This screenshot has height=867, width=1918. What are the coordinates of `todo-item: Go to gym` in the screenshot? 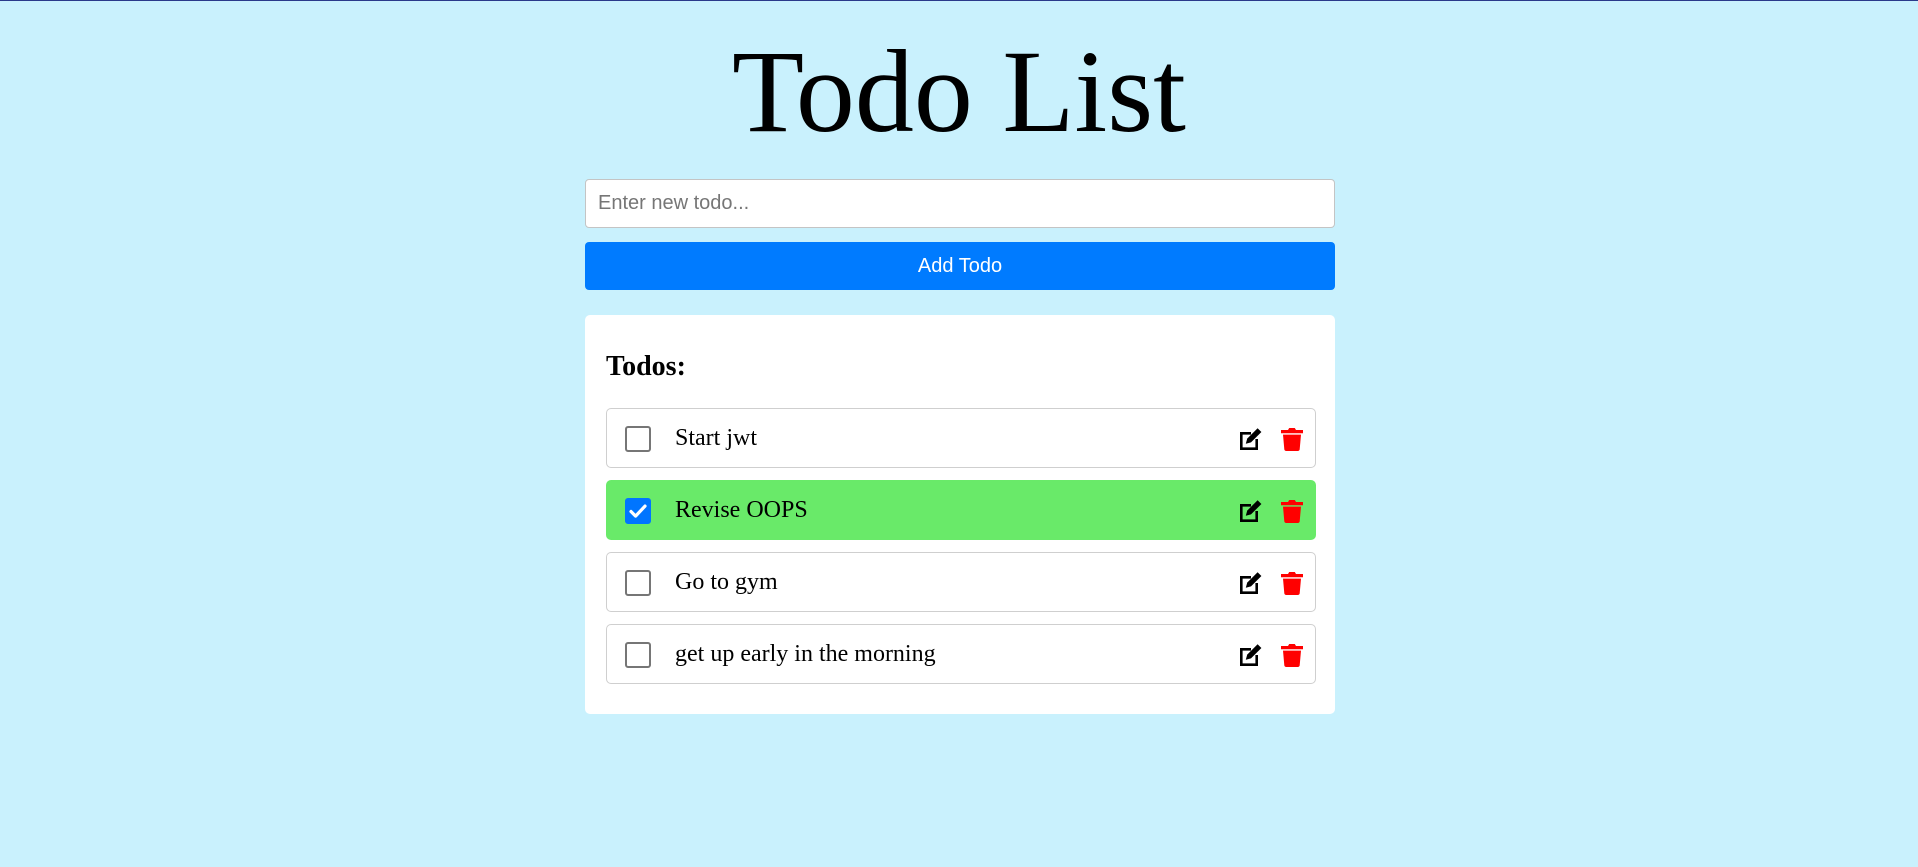 It's located at (961, 582).